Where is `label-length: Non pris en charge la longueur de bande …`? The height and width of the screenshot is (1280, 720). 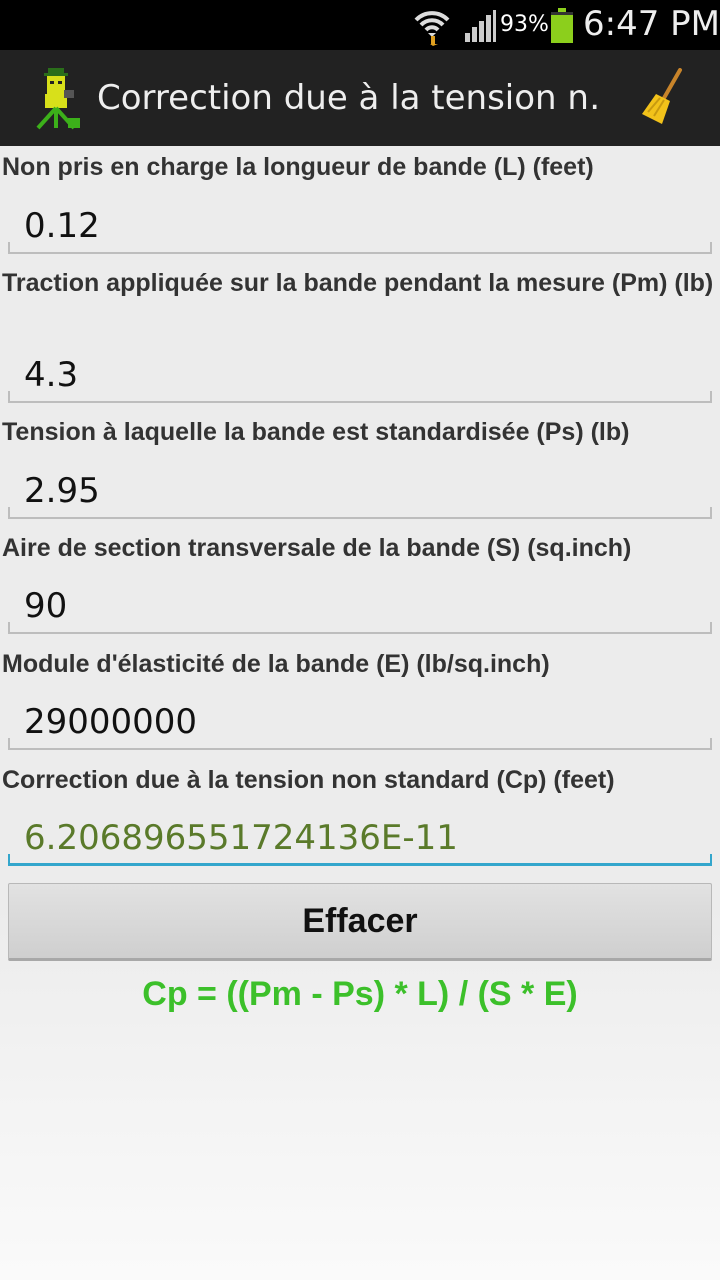
label-length: Non pris en charge la longueur de bande … is located at coordinates (298, 167).